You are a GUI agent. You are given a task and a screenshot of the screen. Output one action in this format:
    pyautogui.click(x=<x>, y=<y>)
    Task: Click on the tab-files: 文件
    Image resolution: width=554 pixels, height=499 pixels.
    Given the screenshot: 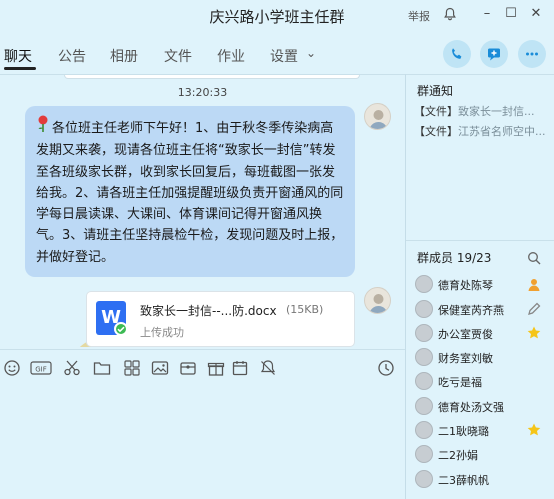 What is the action you would take?
    pyautogui.click(x=178, y=56)
    